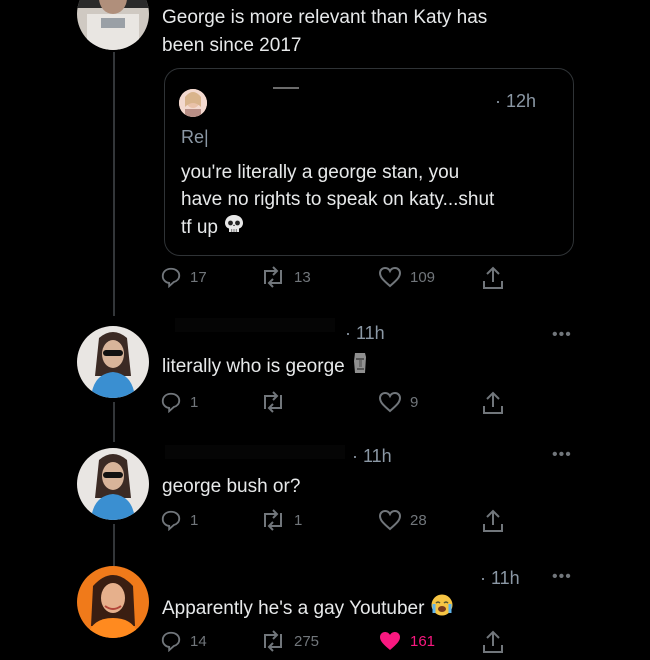 This screenshot has height=660, width=650. I want to click on reply-button: 17, so click(183, 277).